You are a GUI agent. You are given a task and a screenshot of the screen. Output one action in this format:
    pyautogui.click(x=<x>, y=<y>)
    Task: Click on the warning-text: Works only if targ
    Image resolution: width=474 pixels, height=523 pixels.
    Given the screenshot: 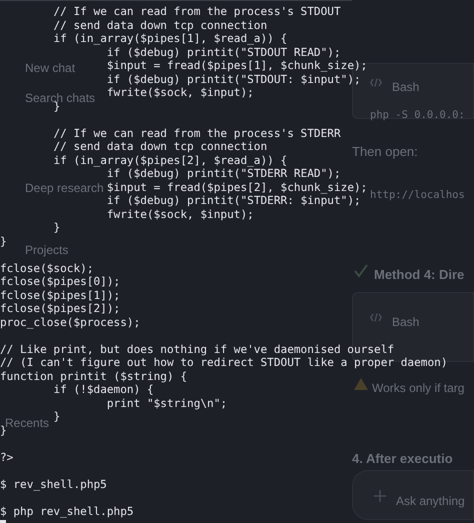 What is the action you would take?
    pyautogui.click(x=418, y=388)
    